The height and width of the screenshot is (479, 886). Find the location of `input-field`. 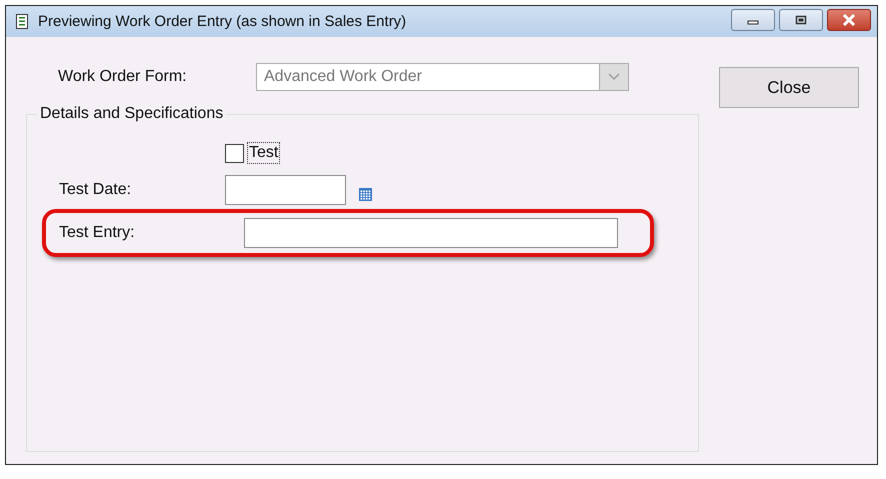

input-field is located at coordinates (431, 233).